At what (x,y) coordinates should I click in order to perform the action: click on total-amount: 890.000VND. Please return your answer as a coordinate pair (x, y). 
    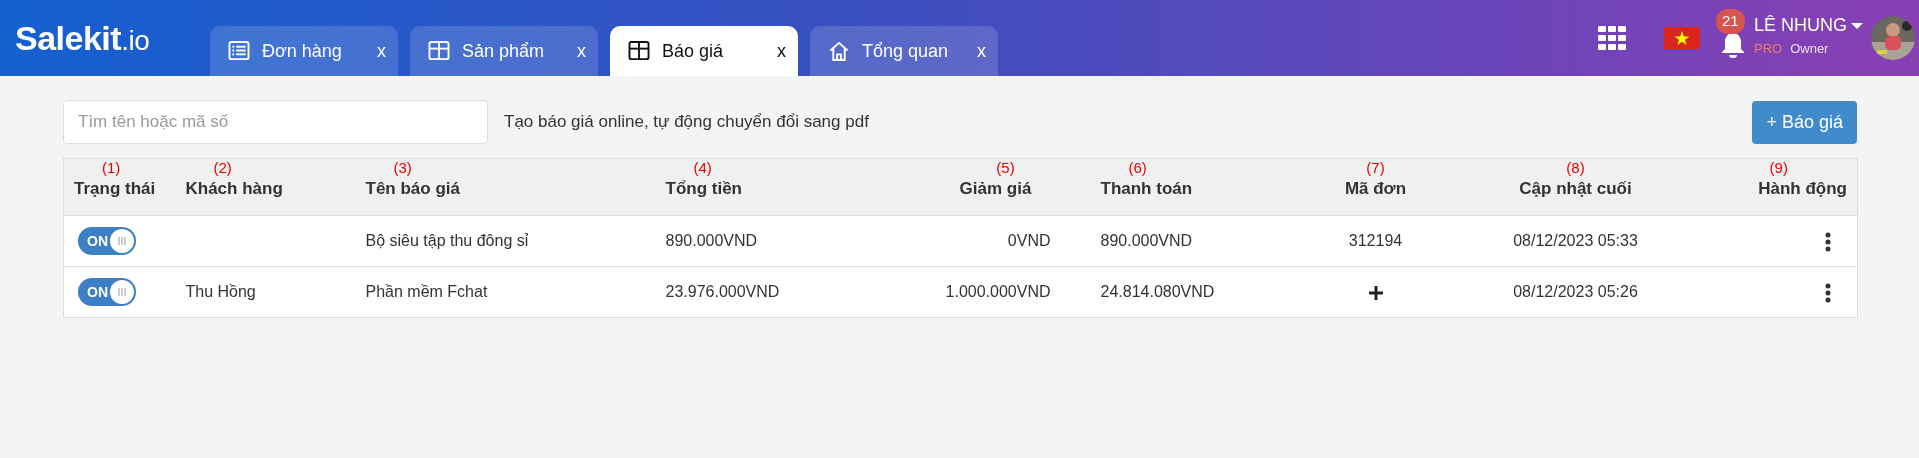
    Looking at the image, I should click on (711, 240).